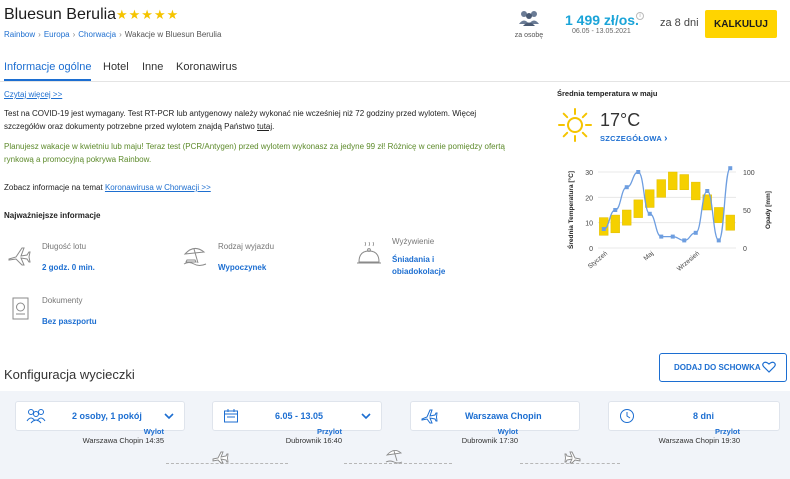  What do you see at coordinates (148, 14) in the screenshot?
I see `hotel-stars: ★★★★★` at bounding box center [148, 14].